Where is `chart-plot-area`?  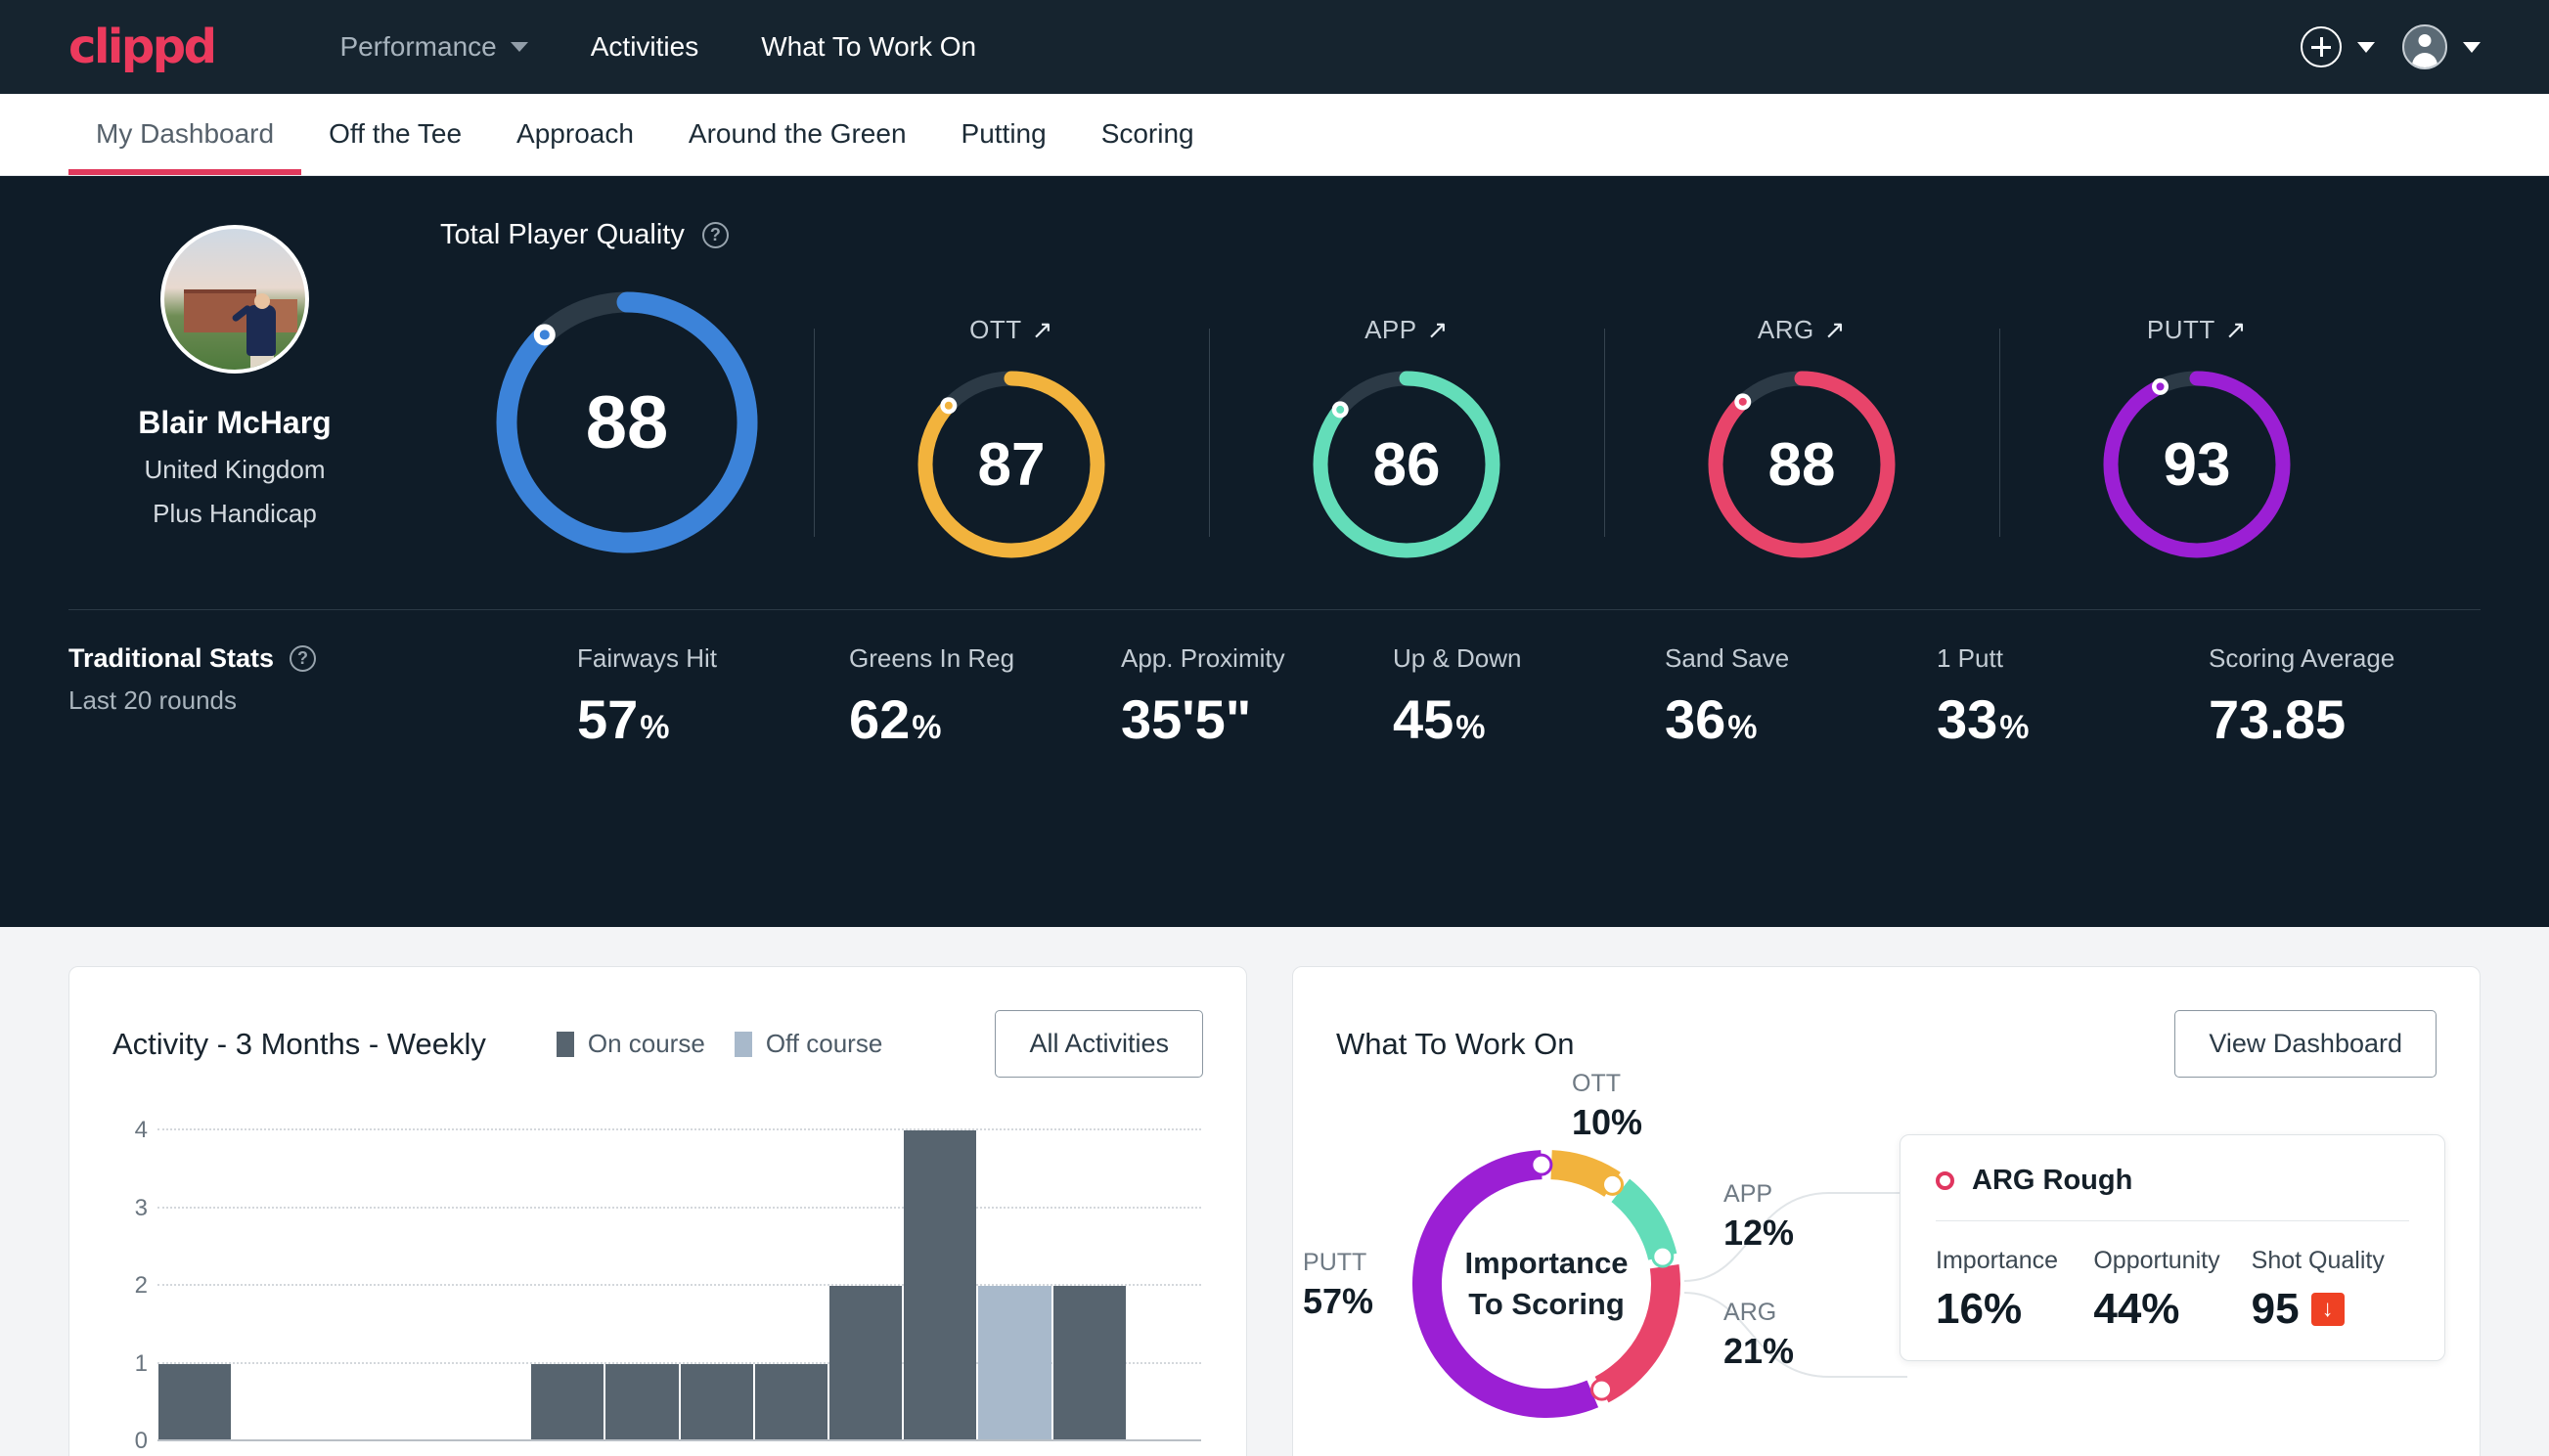
chart-plot-area is located at coordinates (680, 1284).